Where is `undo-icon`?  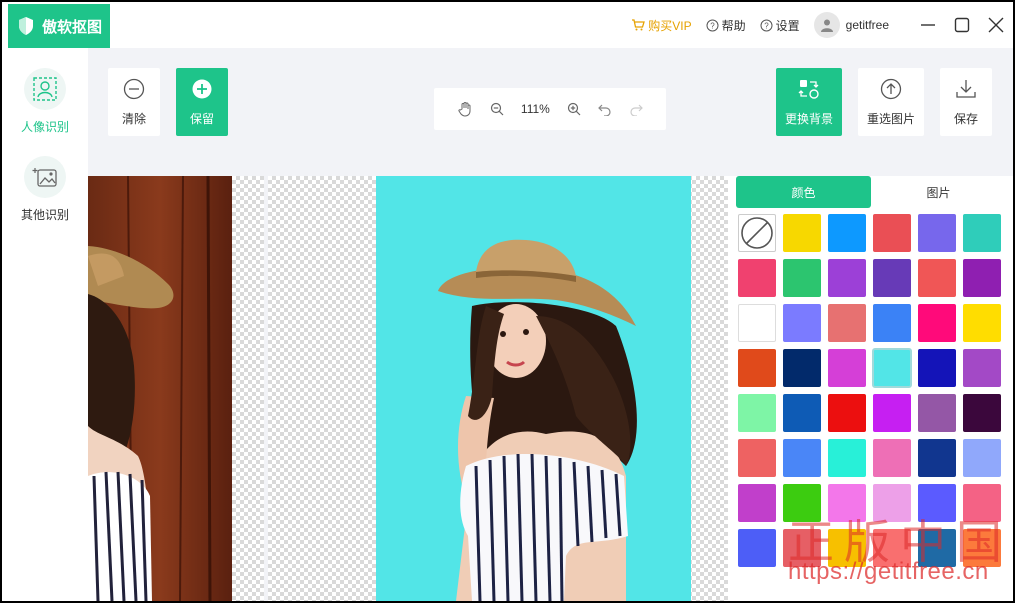 undo-icon is located at coordinates (605, 109).